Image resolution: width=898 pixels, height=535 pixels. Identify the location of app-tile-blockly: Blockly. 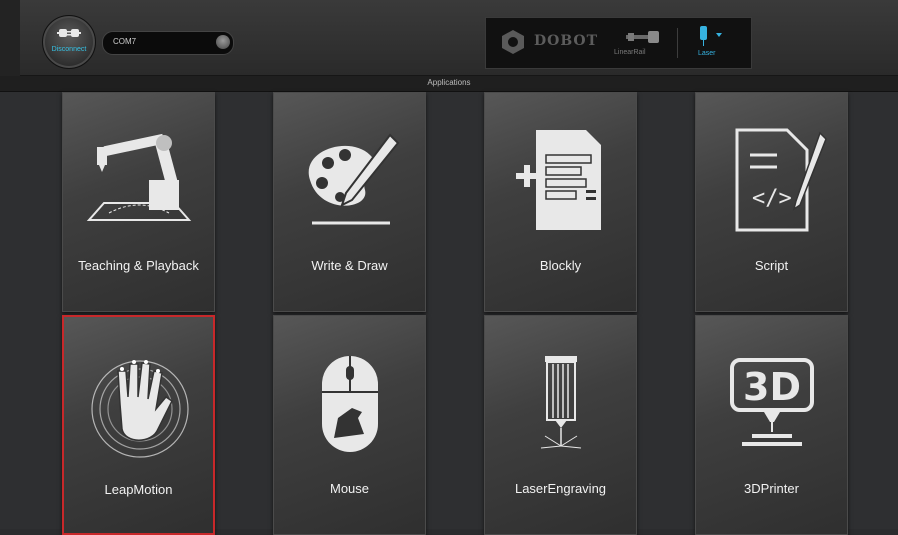
(560, 202).